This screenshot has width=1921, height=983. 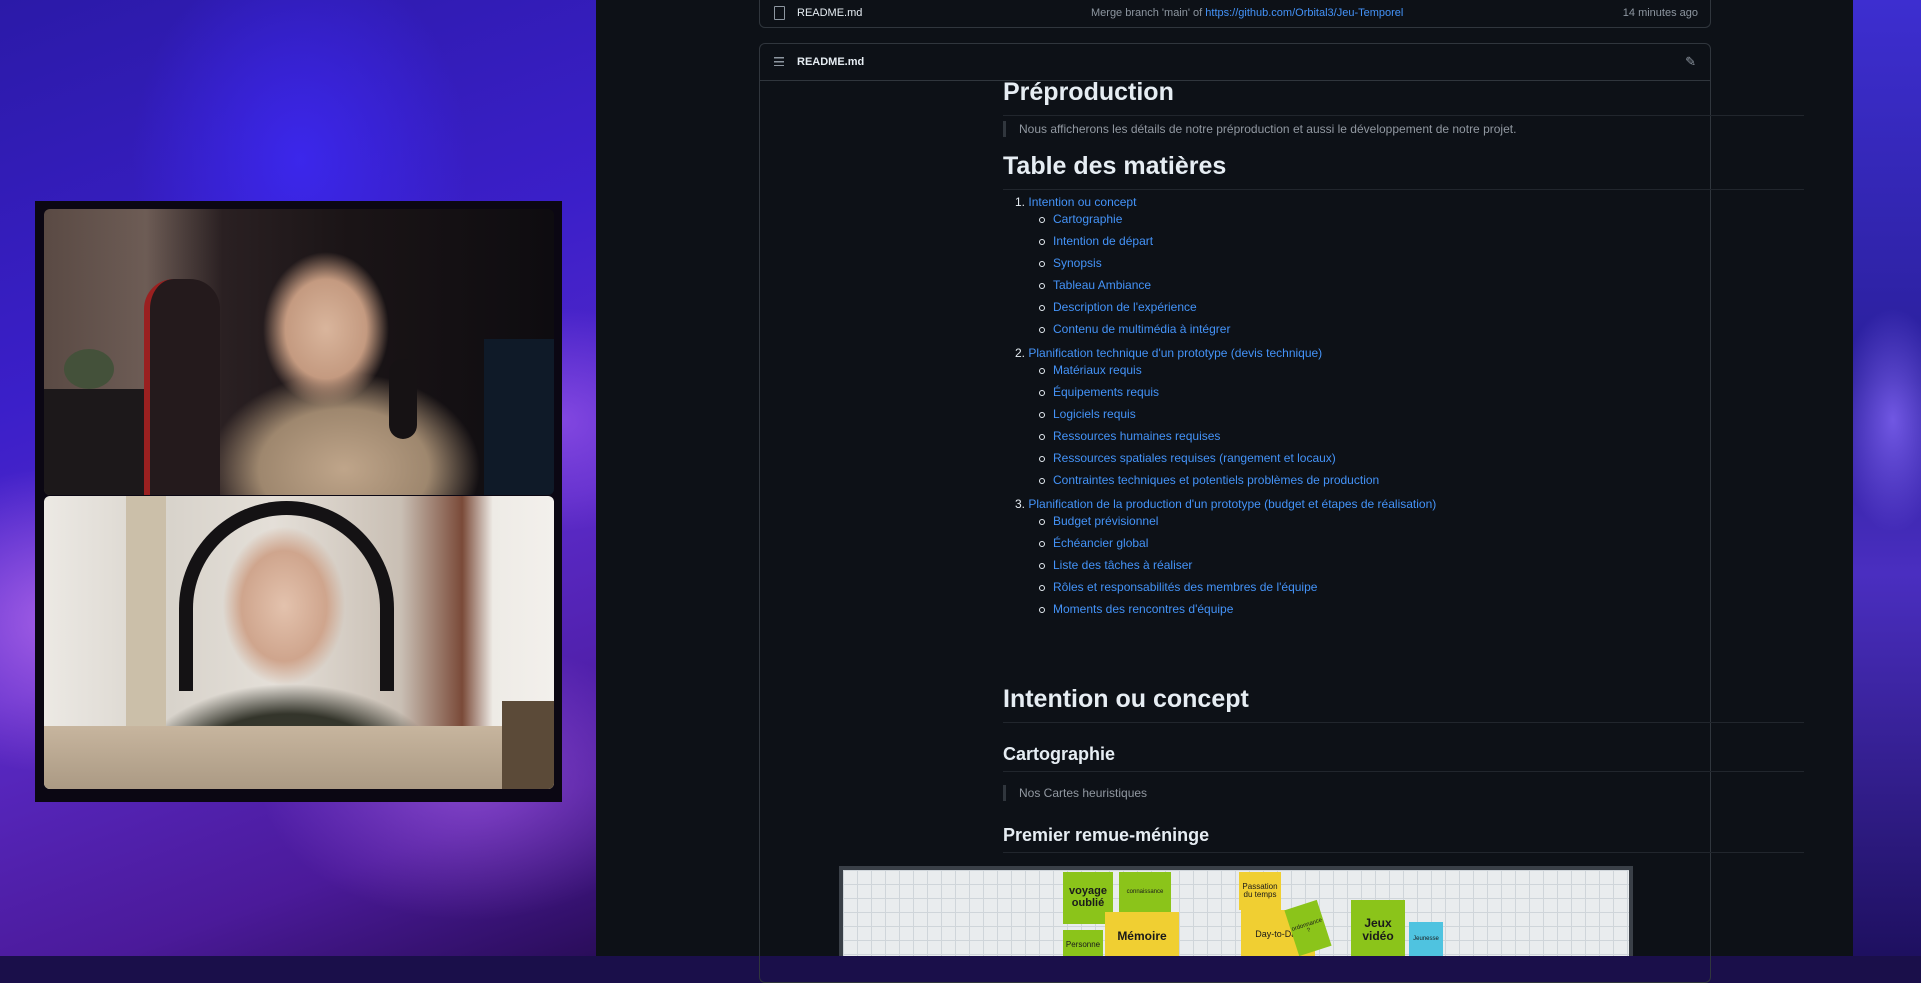 I want to click on background-poster, so click(x=528, y=745).